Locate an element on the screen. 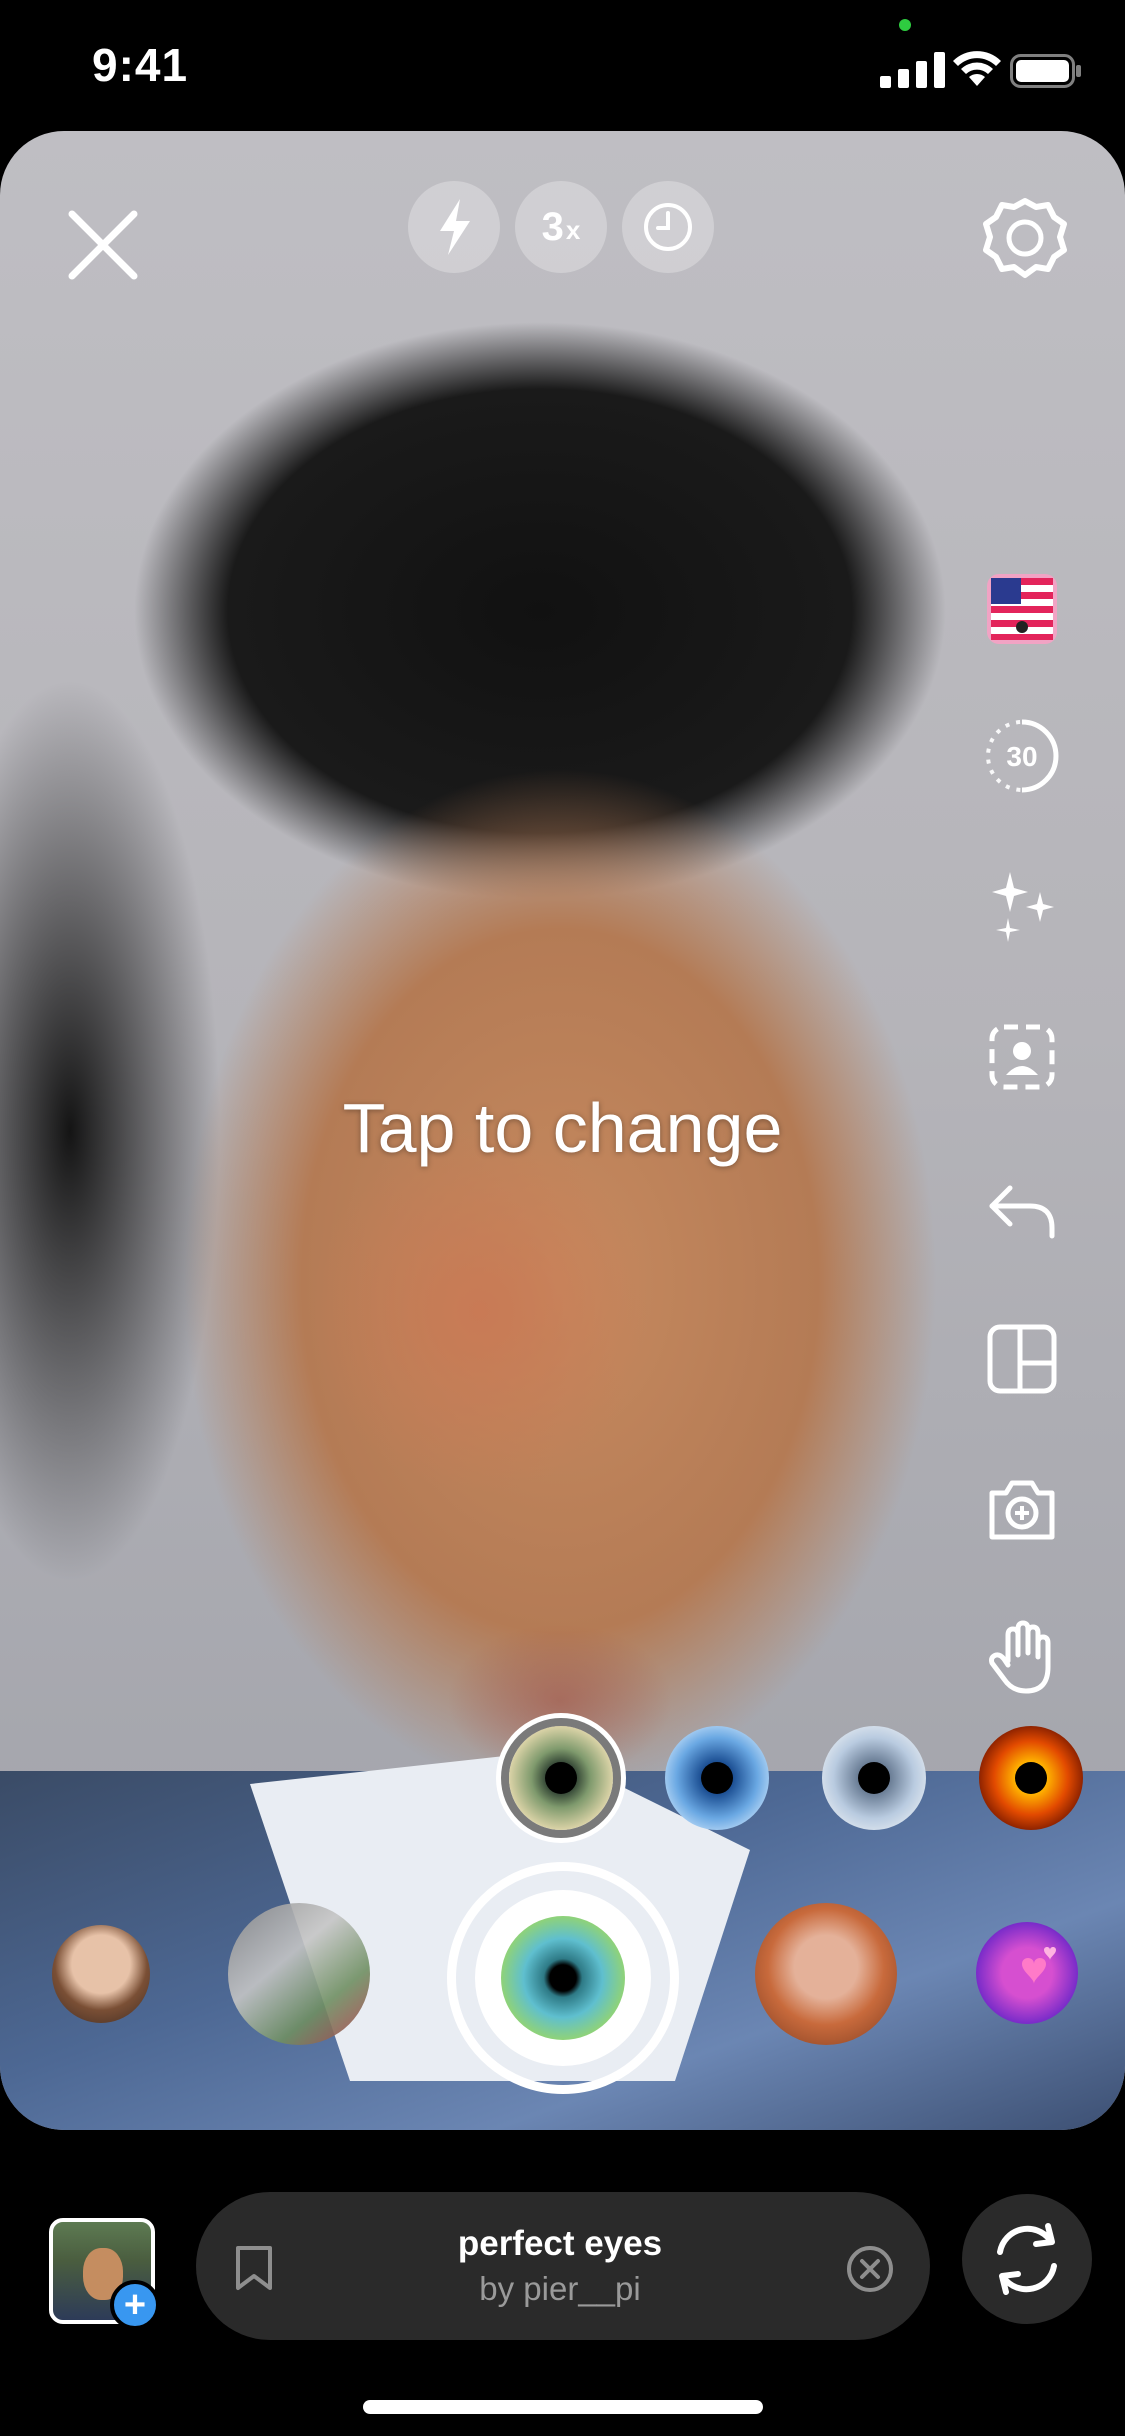 The image size is (1125, 2436). effects-button is located at coordinates (1022, 906).